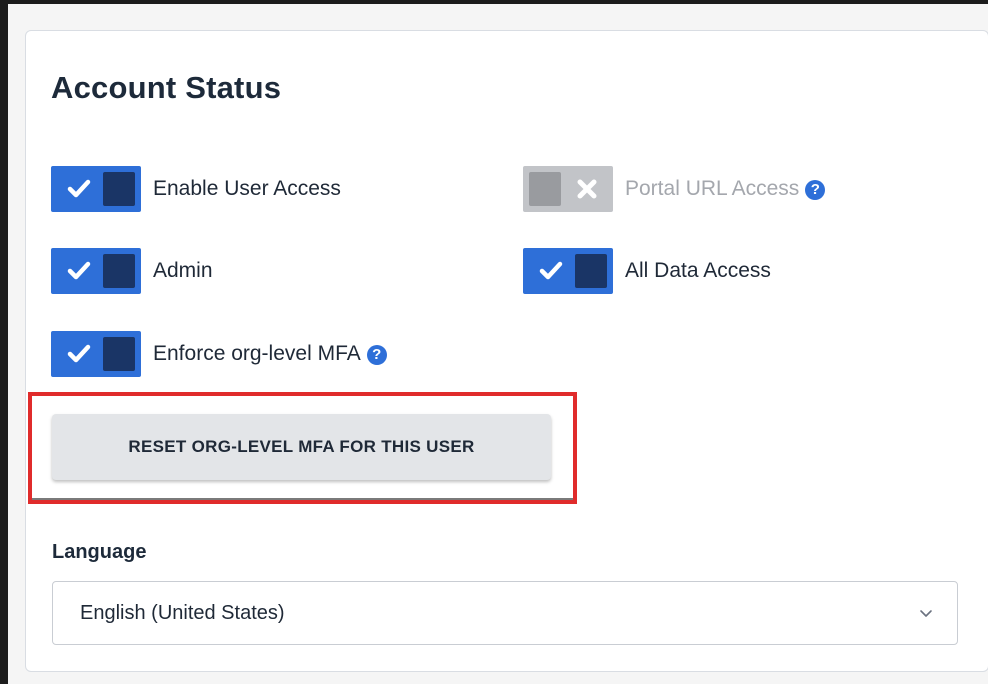  I want to click on portal-url-access-toggle, so click(568, 189).